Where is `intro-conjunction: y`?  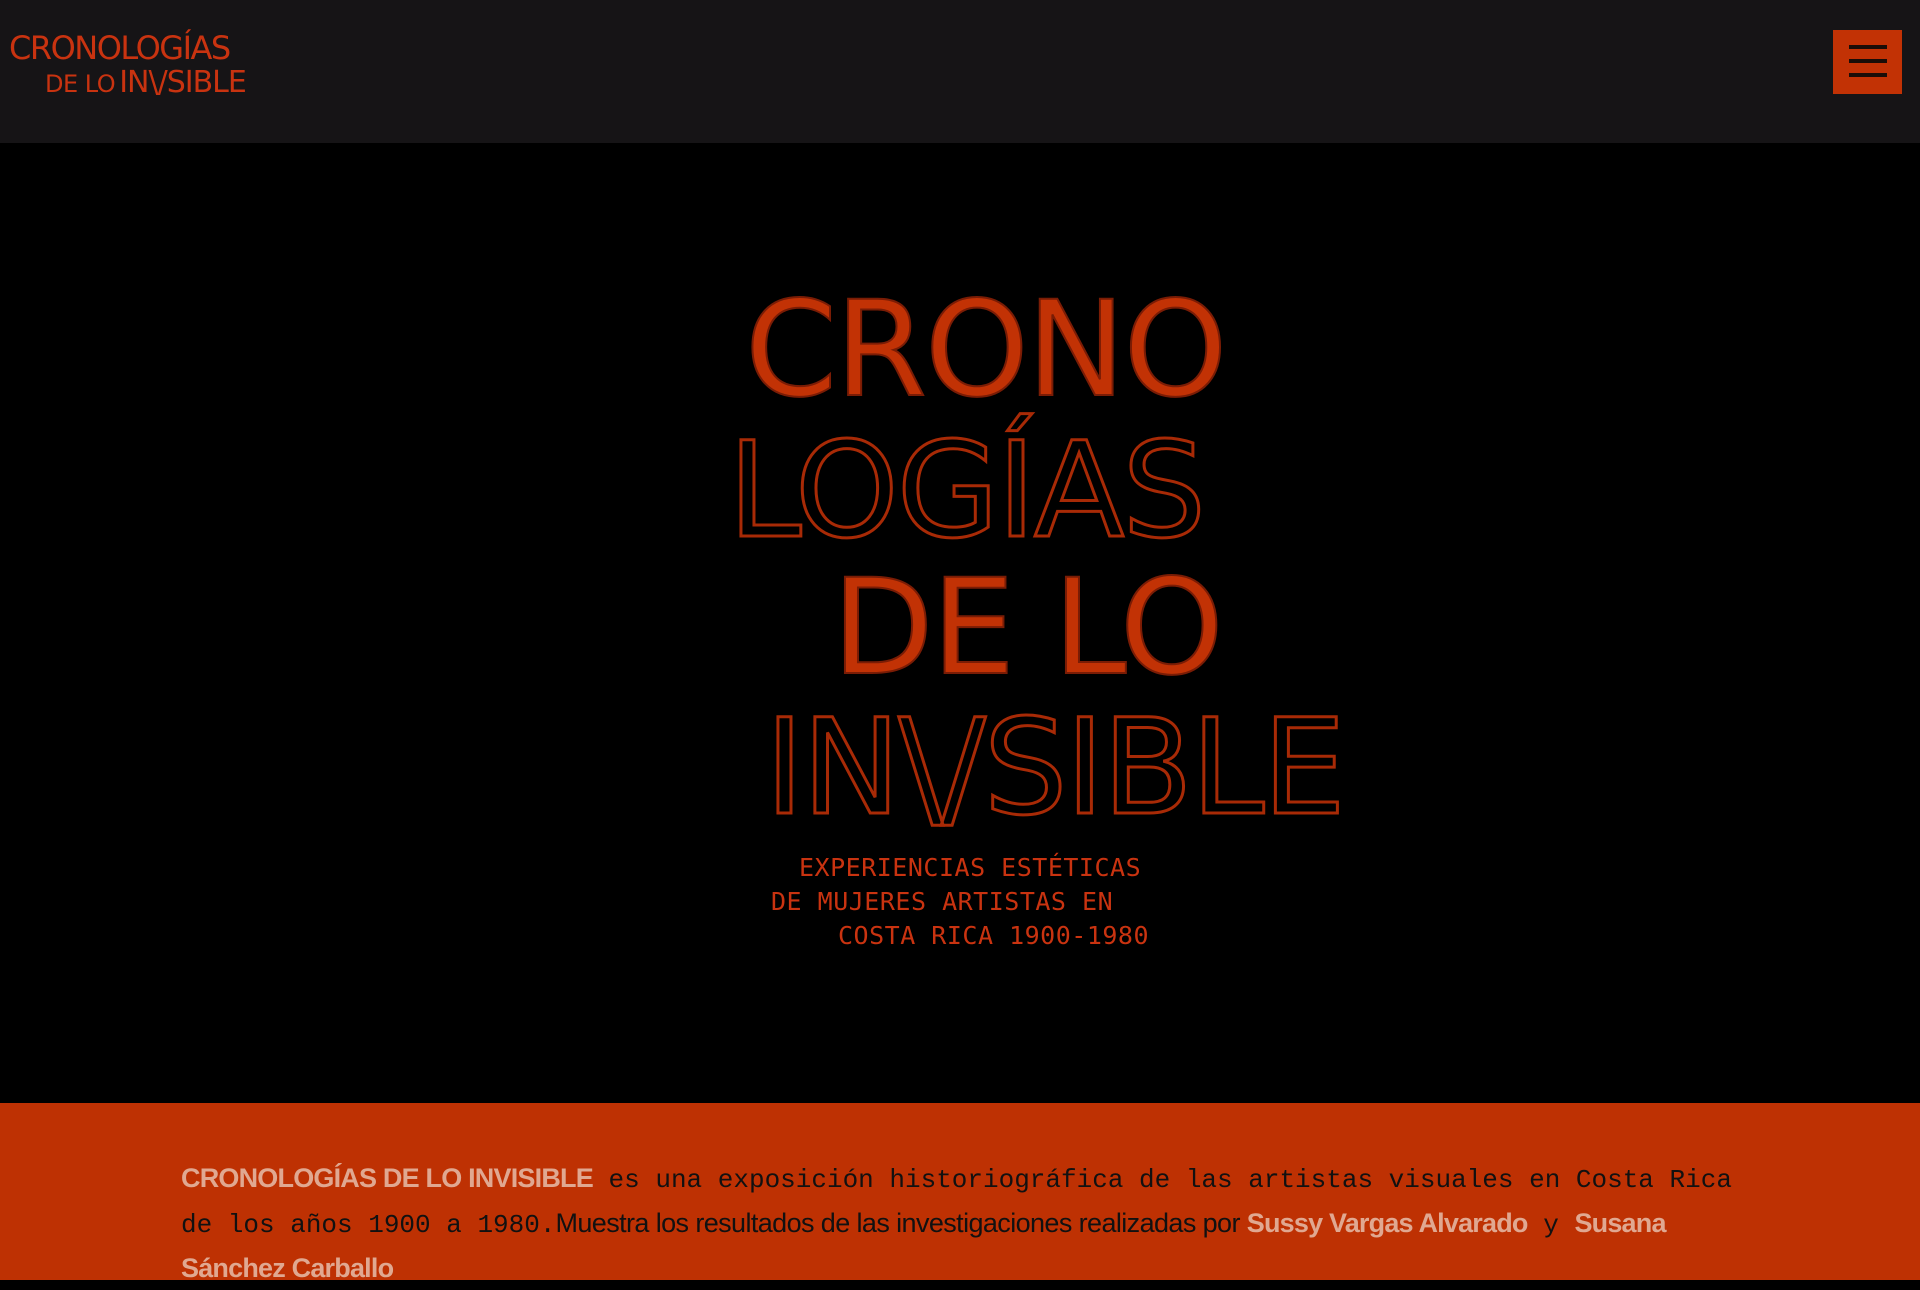 intro-conjunction: y is located at coordinates (1551, 1225).